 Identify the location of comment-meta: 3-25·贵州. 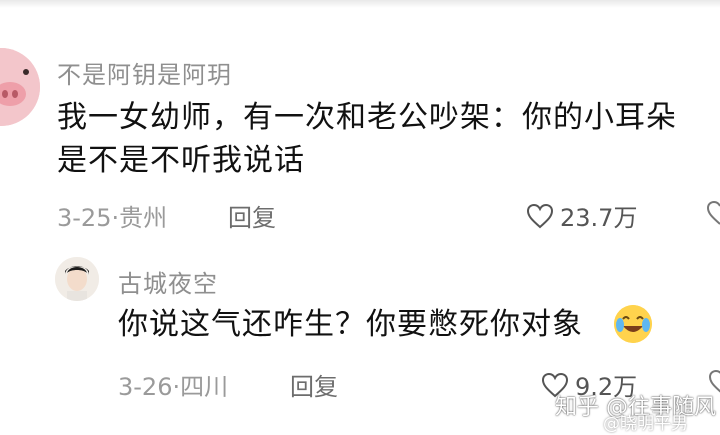
(112, 218).